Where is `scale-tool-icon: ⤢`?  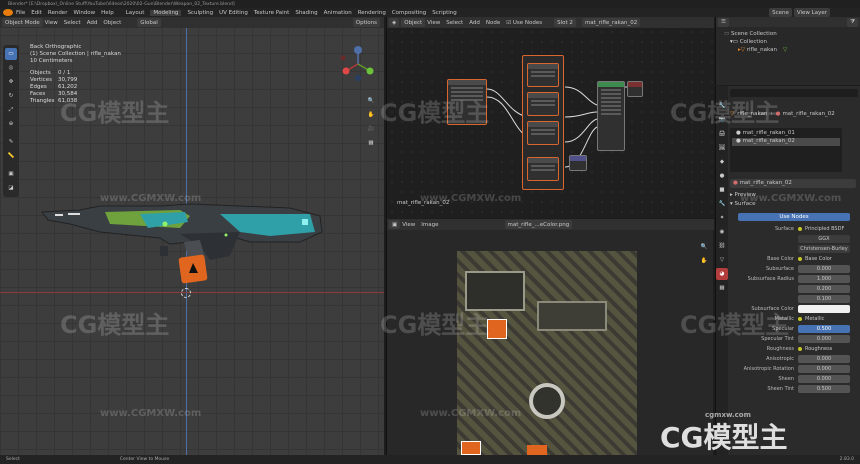
scale-tool-icon: ⤢ is located at coordinates (11, 110).